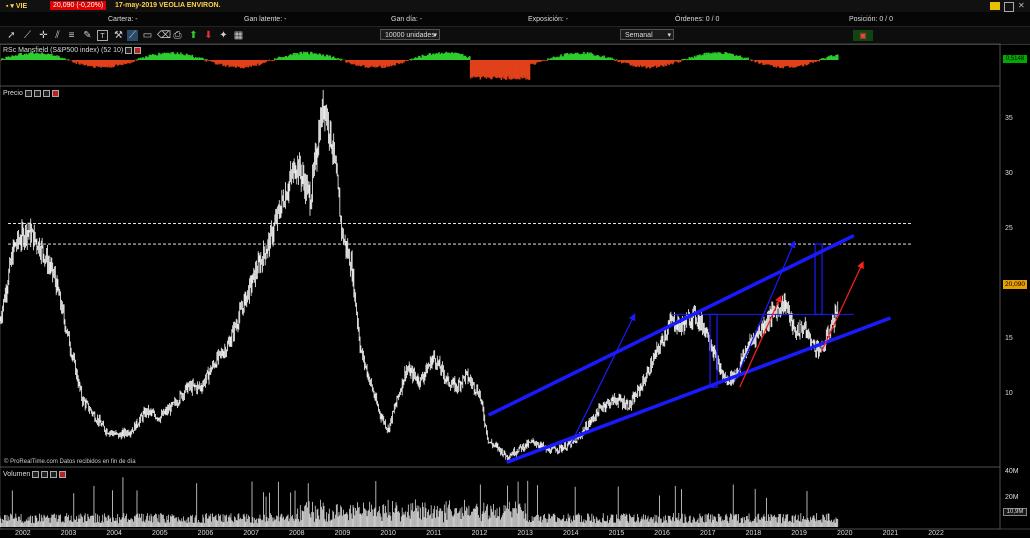  I want to click on x-tick-label: 2002, so click(23, 533).